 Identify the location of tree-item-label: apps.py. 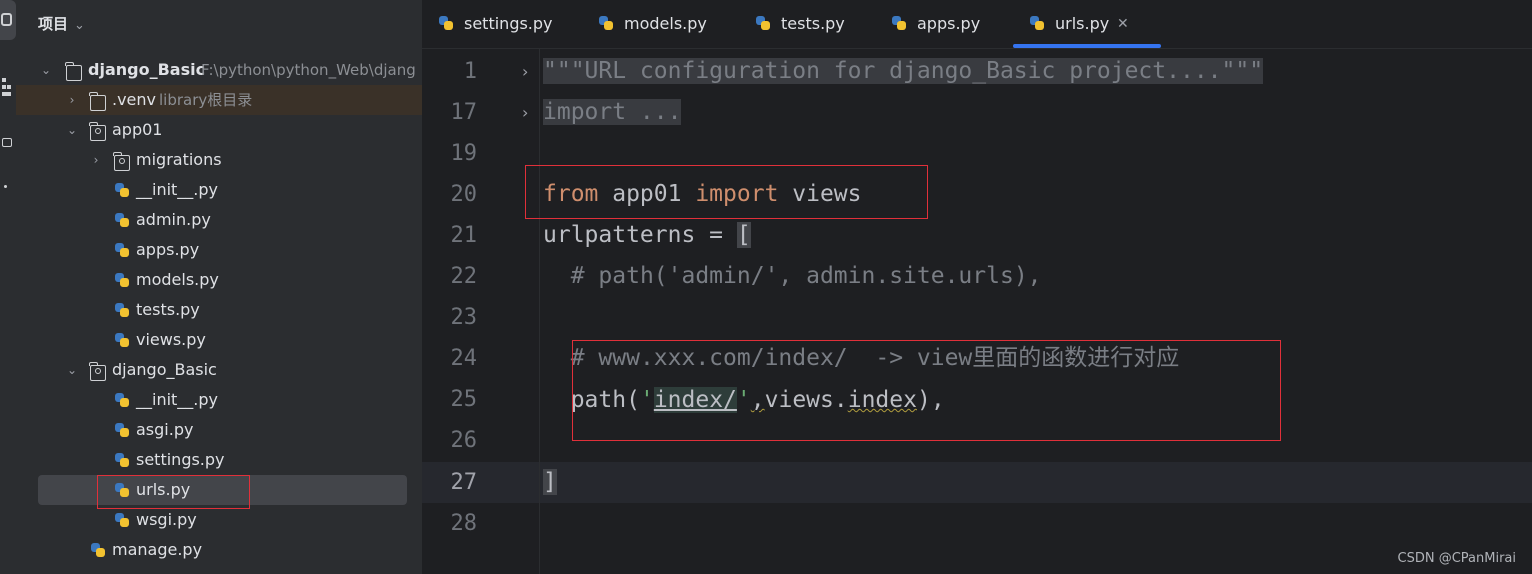
(168, 249).